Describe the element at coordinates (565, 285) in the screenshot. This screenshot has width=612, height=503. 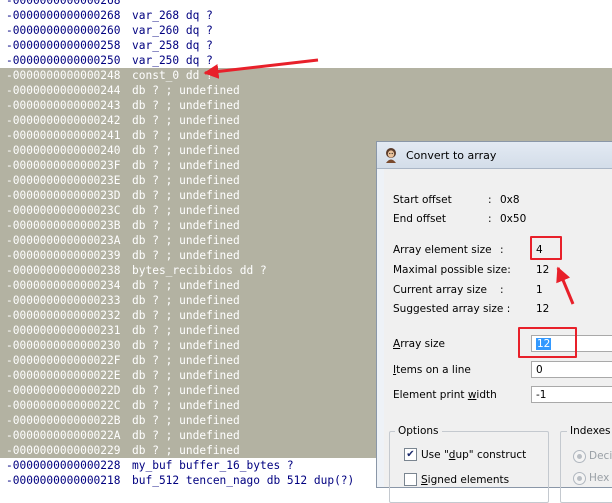
I see `annotation-arrow-max-size` at that location.